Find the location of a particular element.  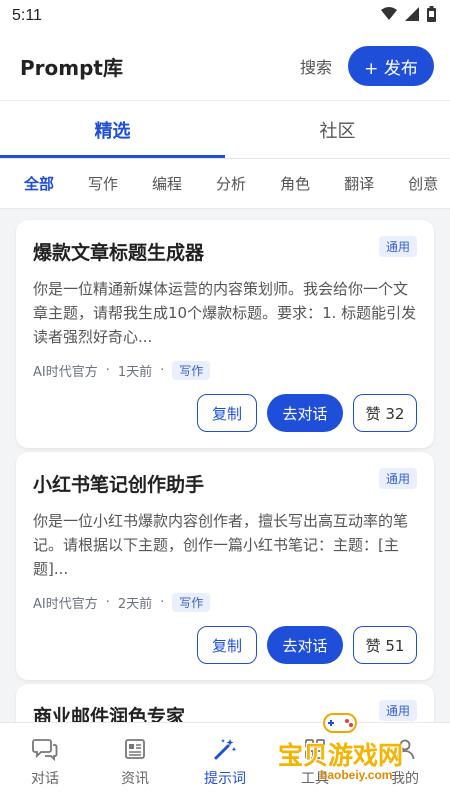

like-button: 赞 51 is located at coordinates (385, 645).